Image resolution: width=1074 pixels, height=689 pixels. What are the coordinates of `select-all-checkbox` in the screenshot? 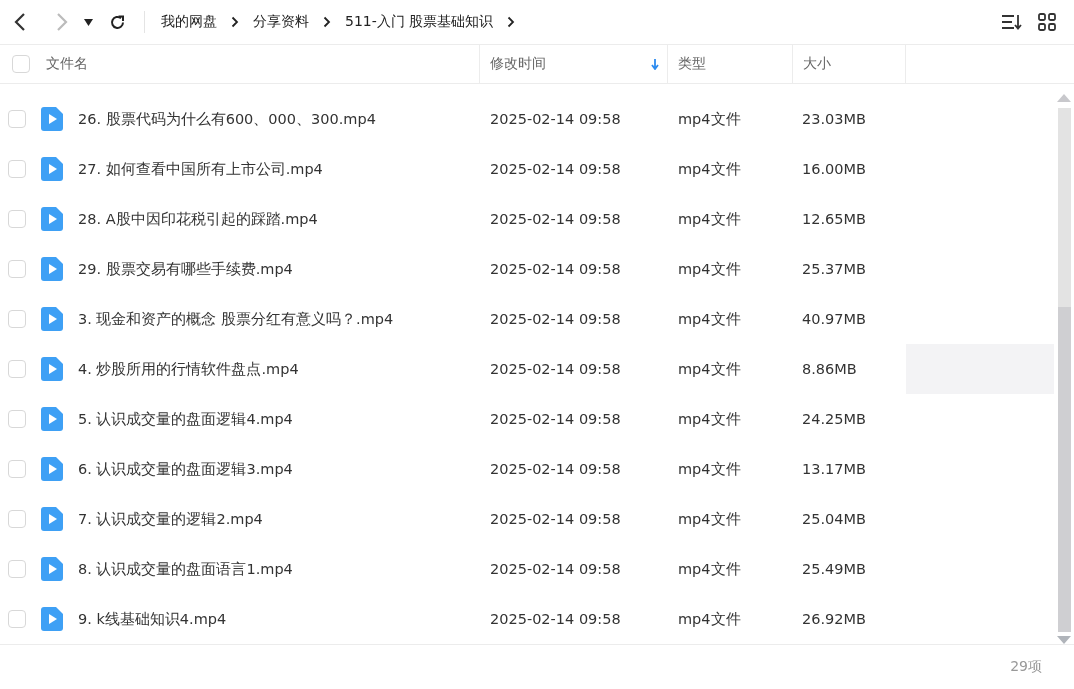 It's located at (21, 64).